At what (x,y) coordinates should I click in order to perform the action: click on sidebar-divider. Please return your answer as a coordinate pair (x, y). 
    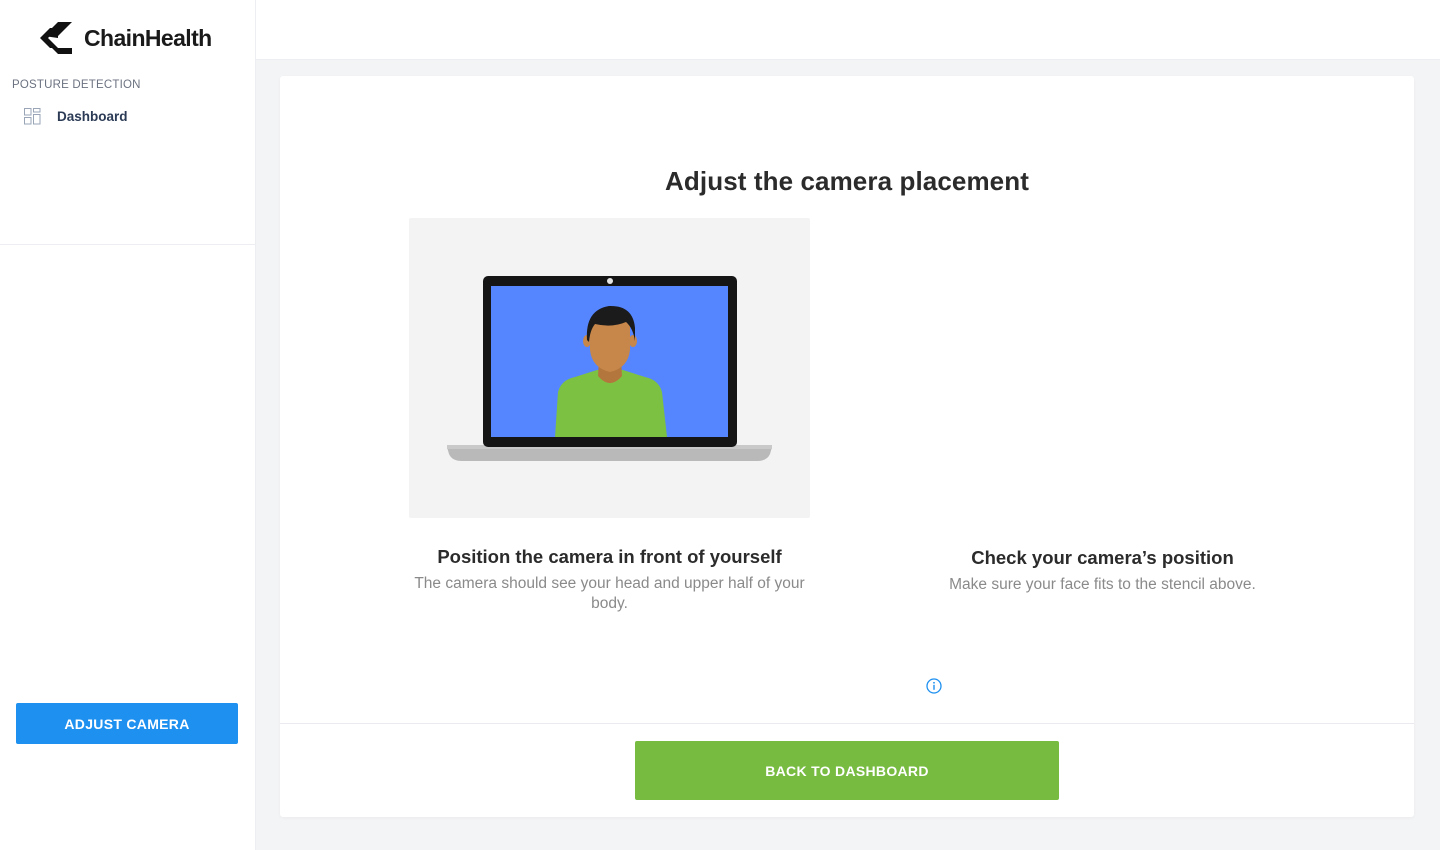
    Looking at the image, I should click on (128, 244).